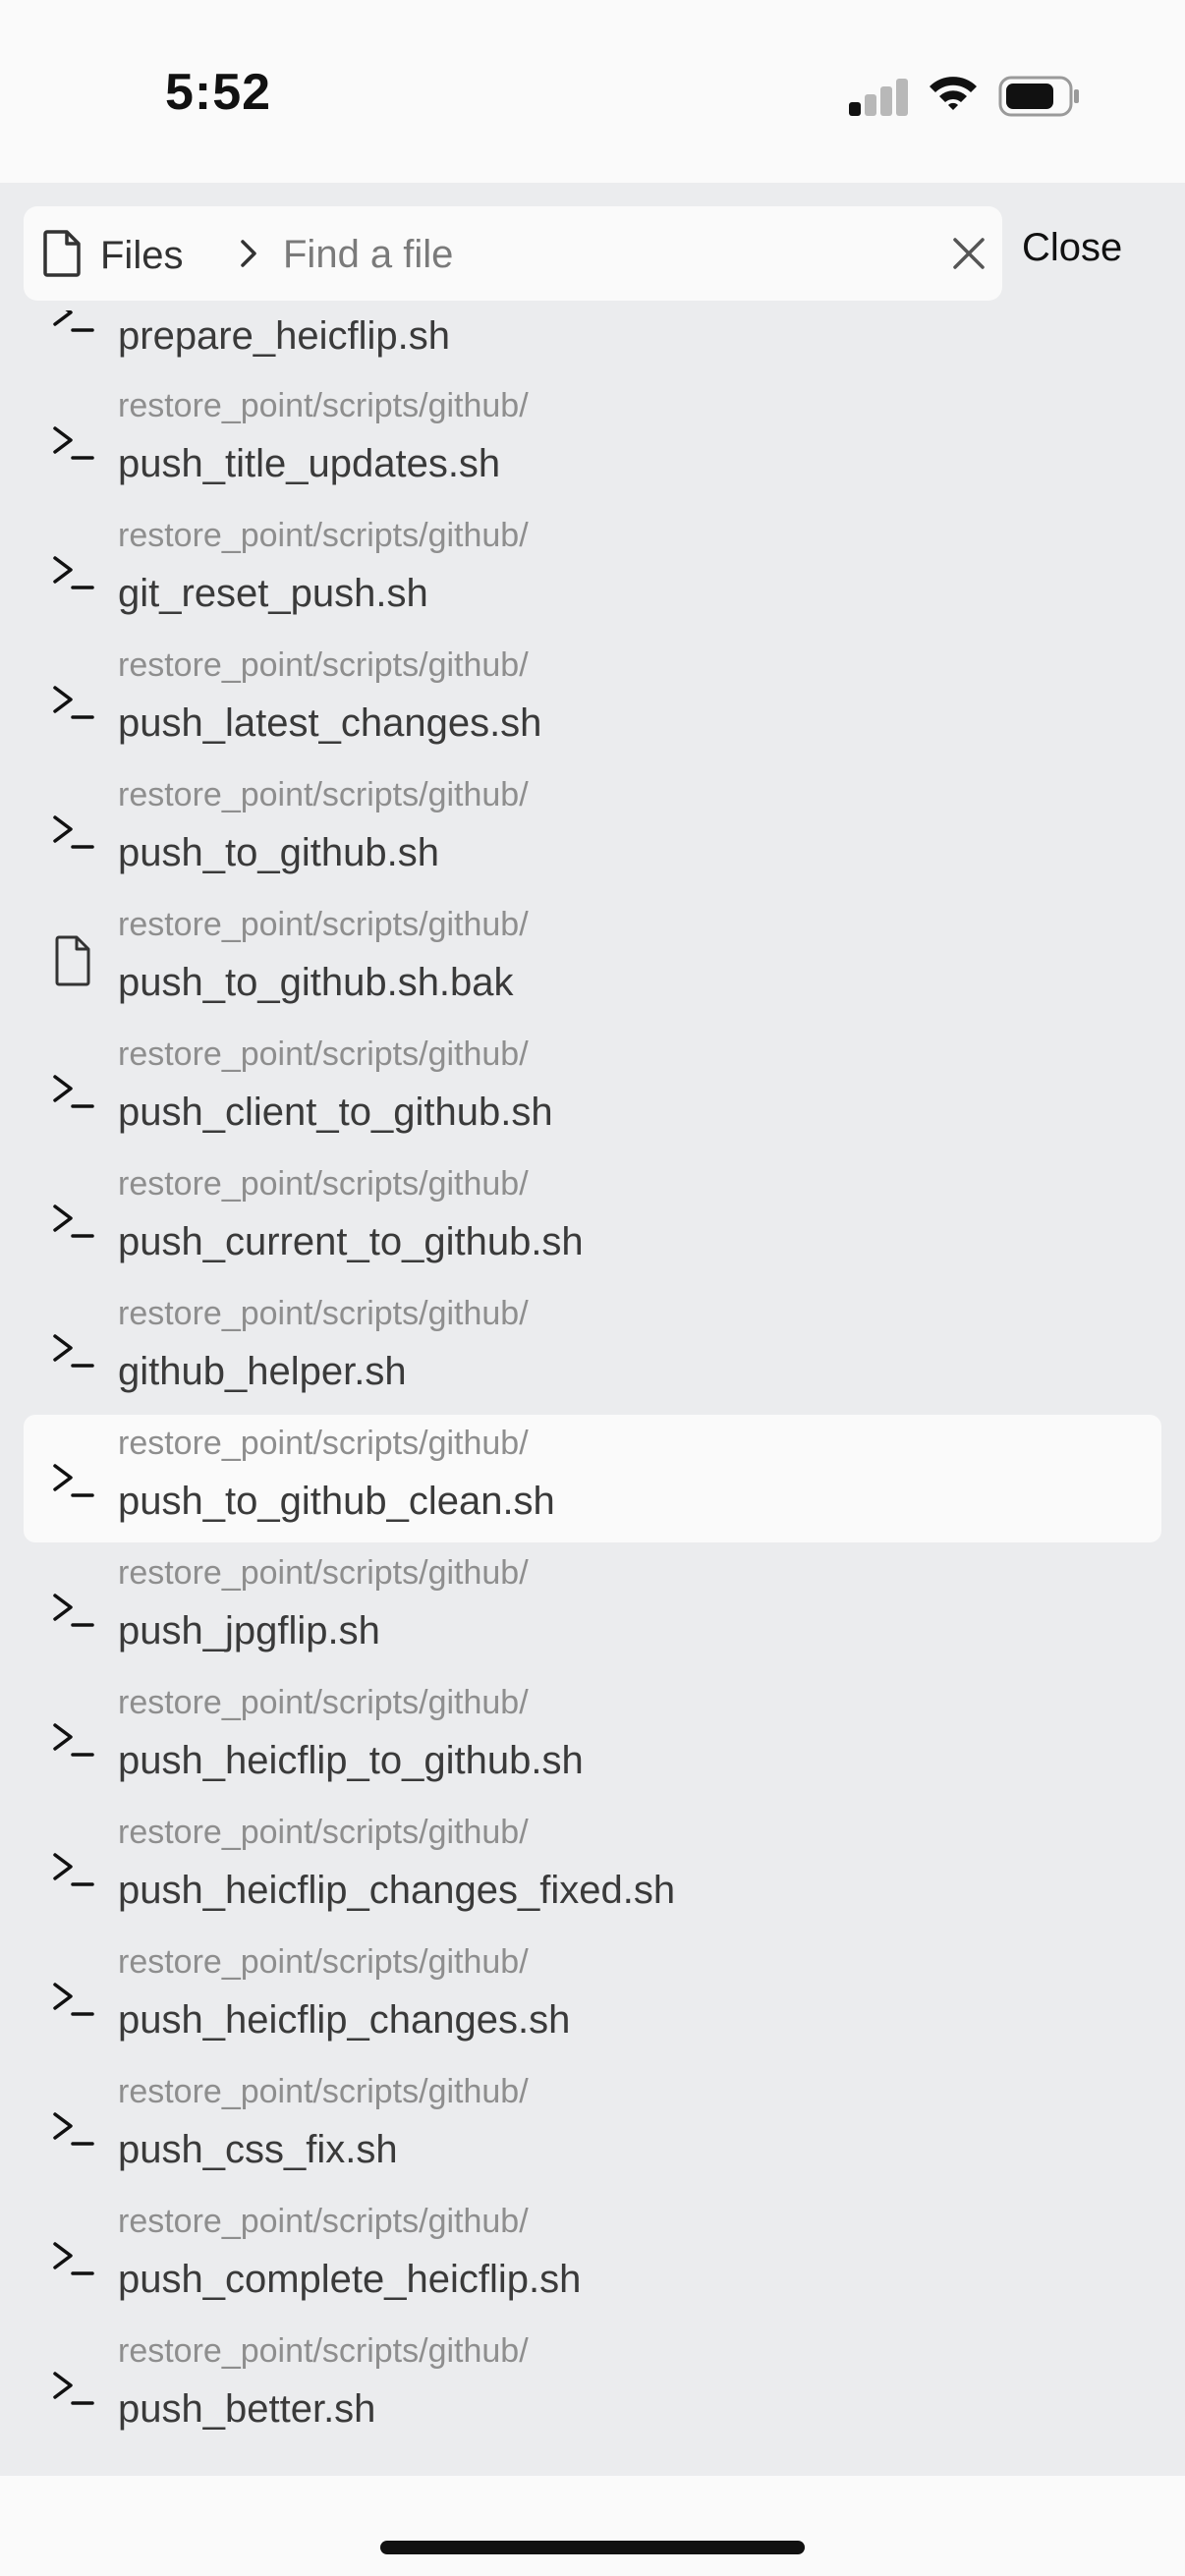  I want to click on file-name: push_latest_changes.sh, so click(330, 723).